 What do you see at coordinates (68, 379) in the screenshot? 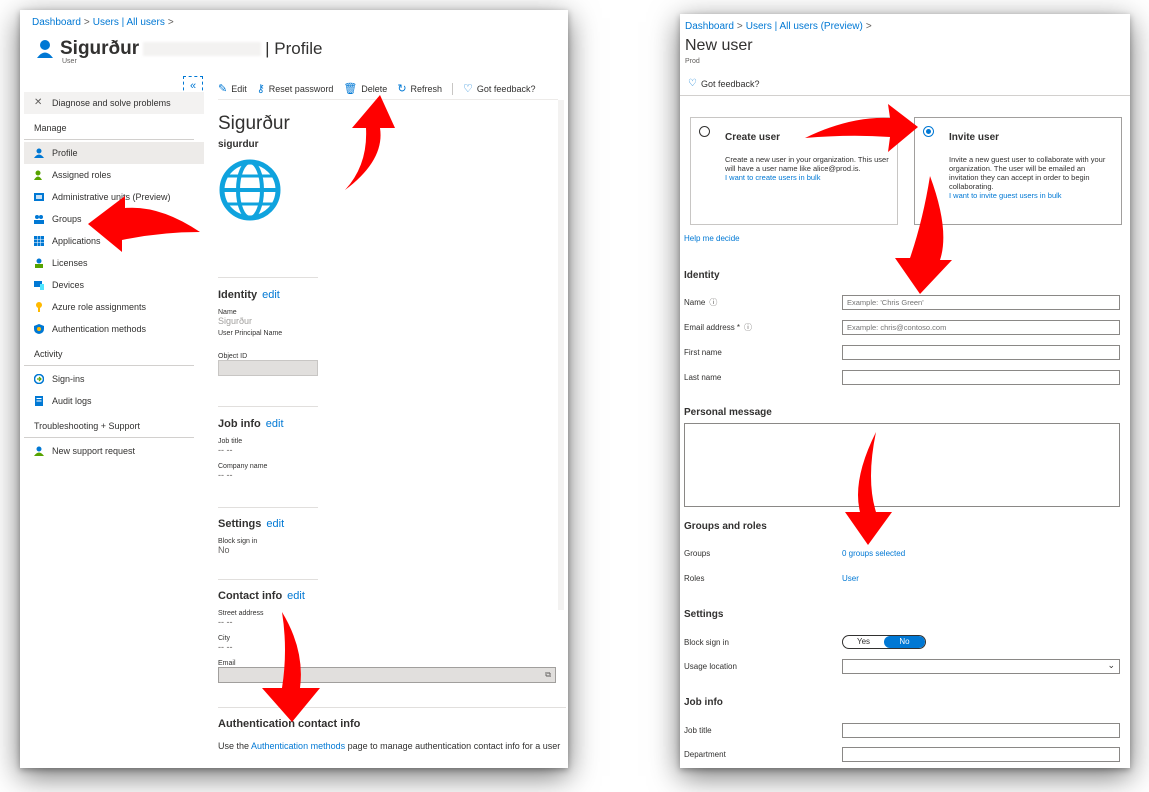
I see `sidebar-item-label: Sign-ins` at bounding box center [68, 379].